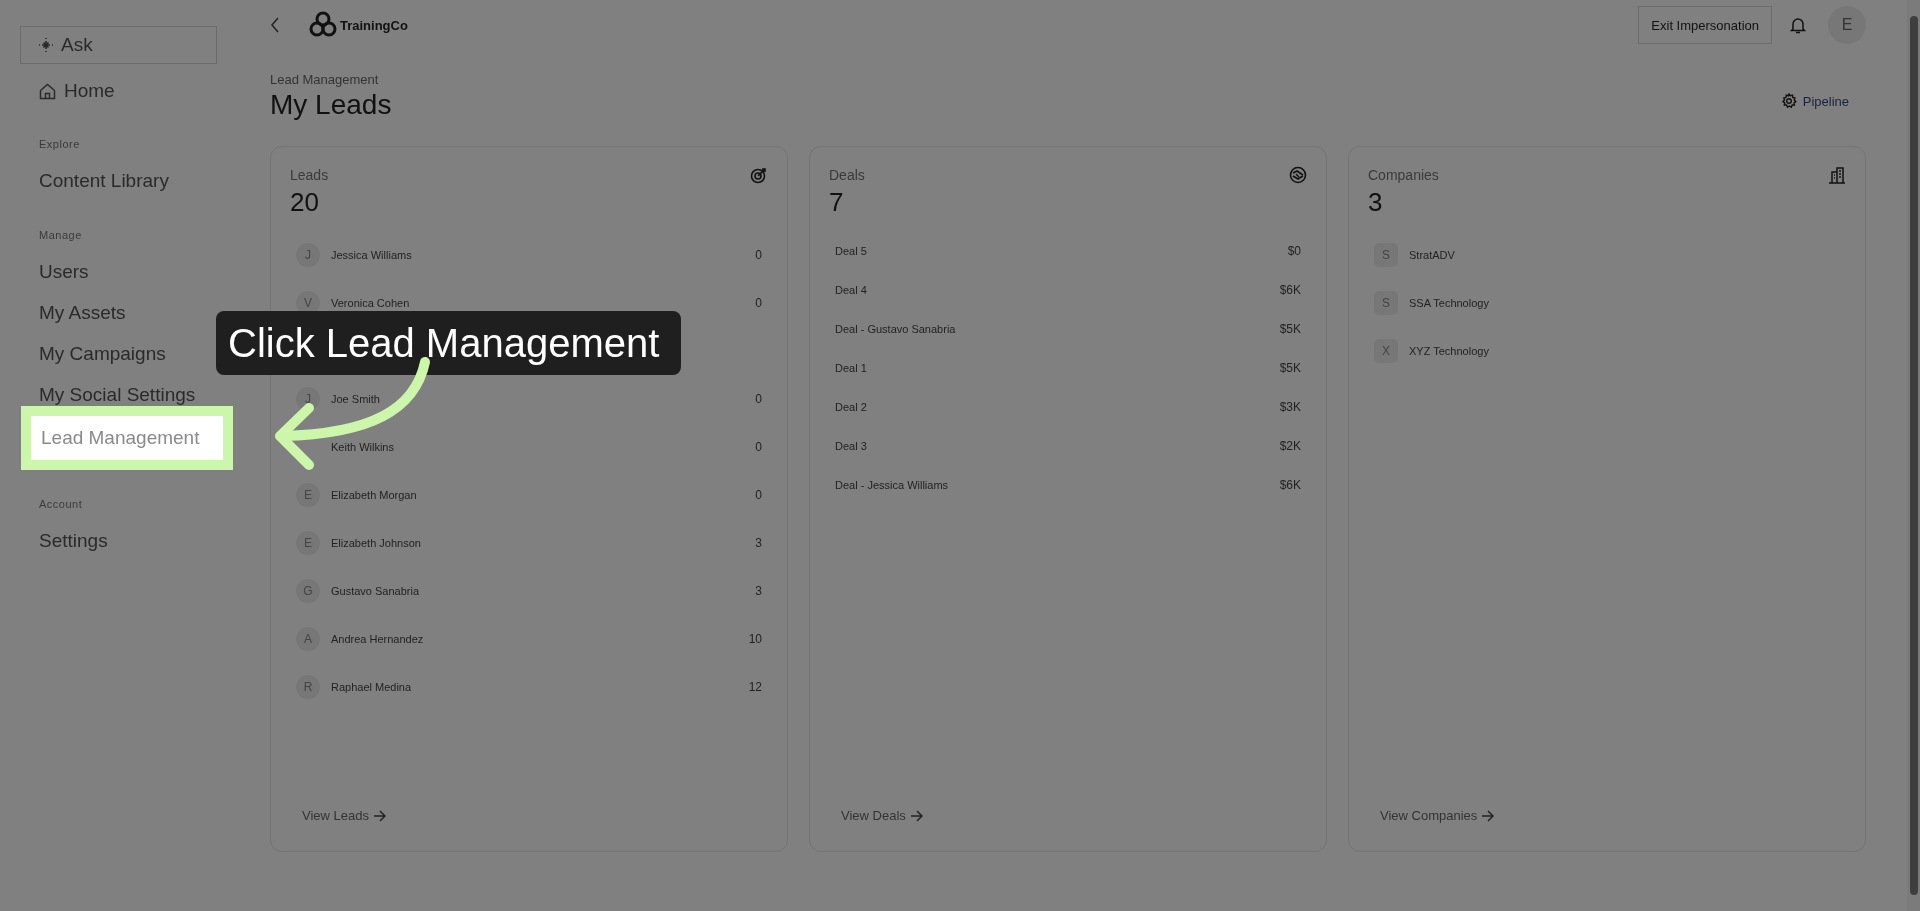 The image size is (1920, 911). Describe the element at coordinates (538, 543) in the screenshot. I see `lead-name: Elizabeth Johnson` at that location.